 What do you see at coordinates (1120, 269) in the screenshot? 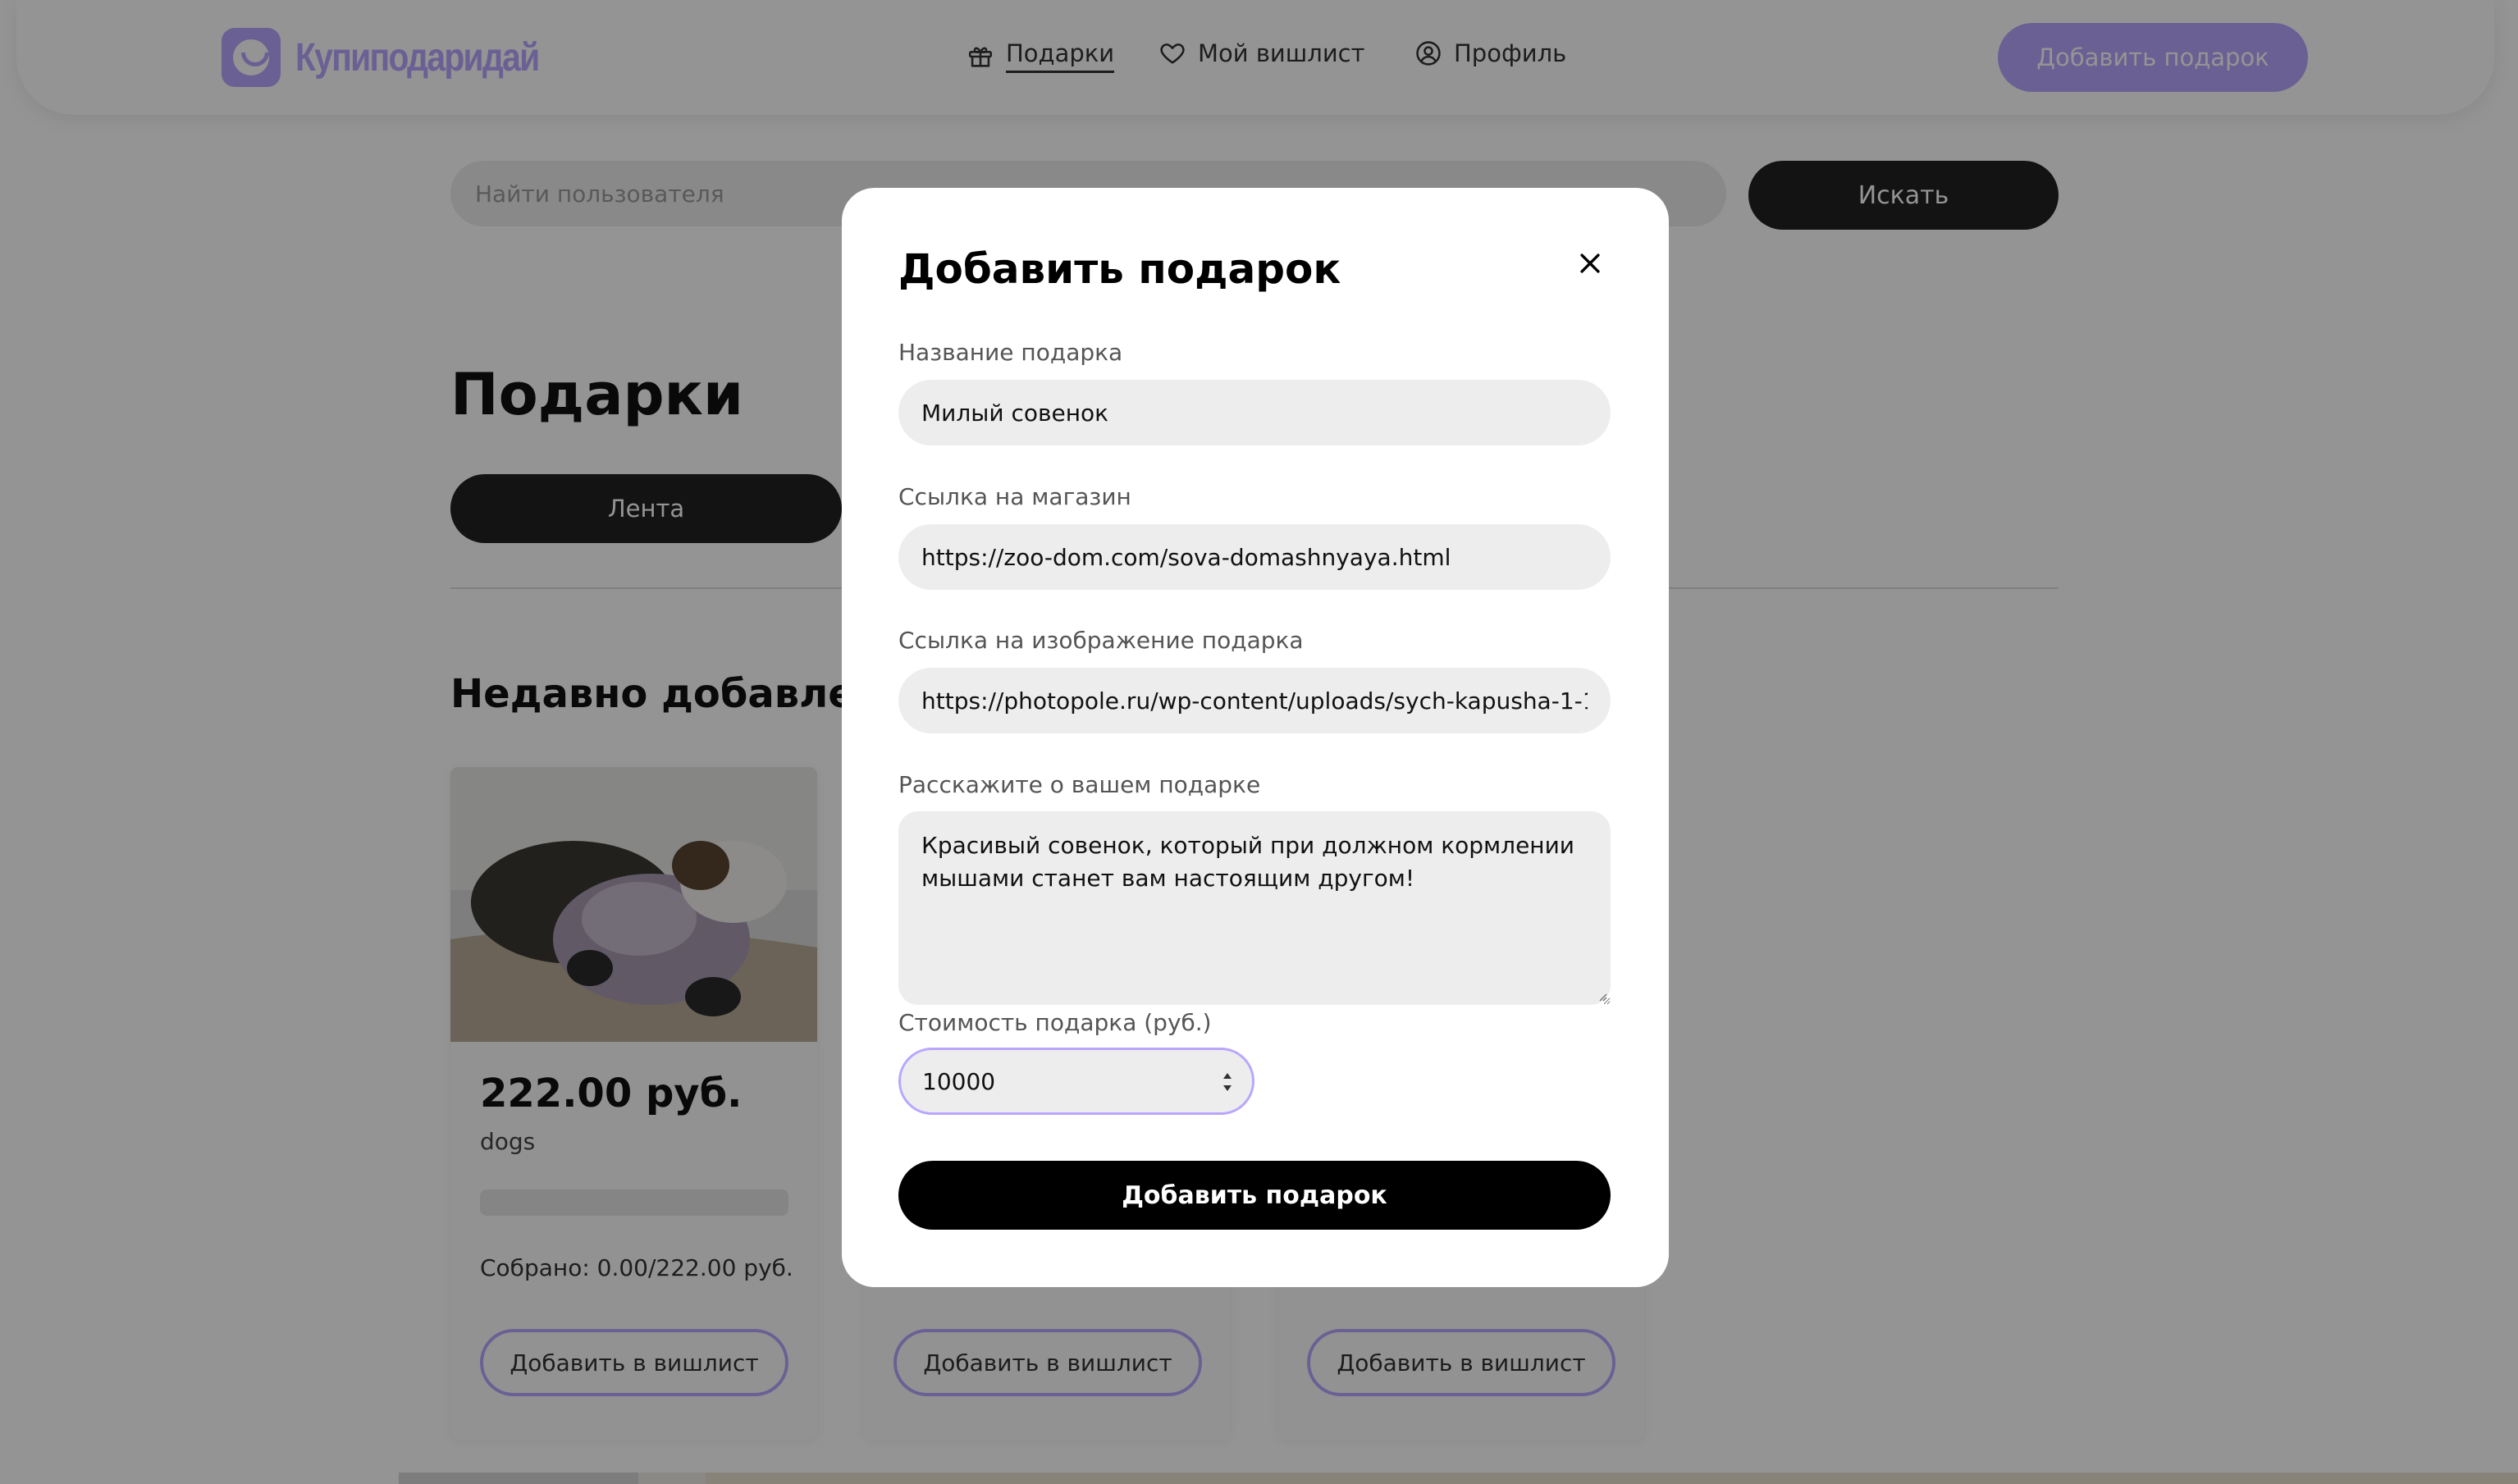
I see `modal-title: Добавить подарок` at bounding box center [1120, 269].